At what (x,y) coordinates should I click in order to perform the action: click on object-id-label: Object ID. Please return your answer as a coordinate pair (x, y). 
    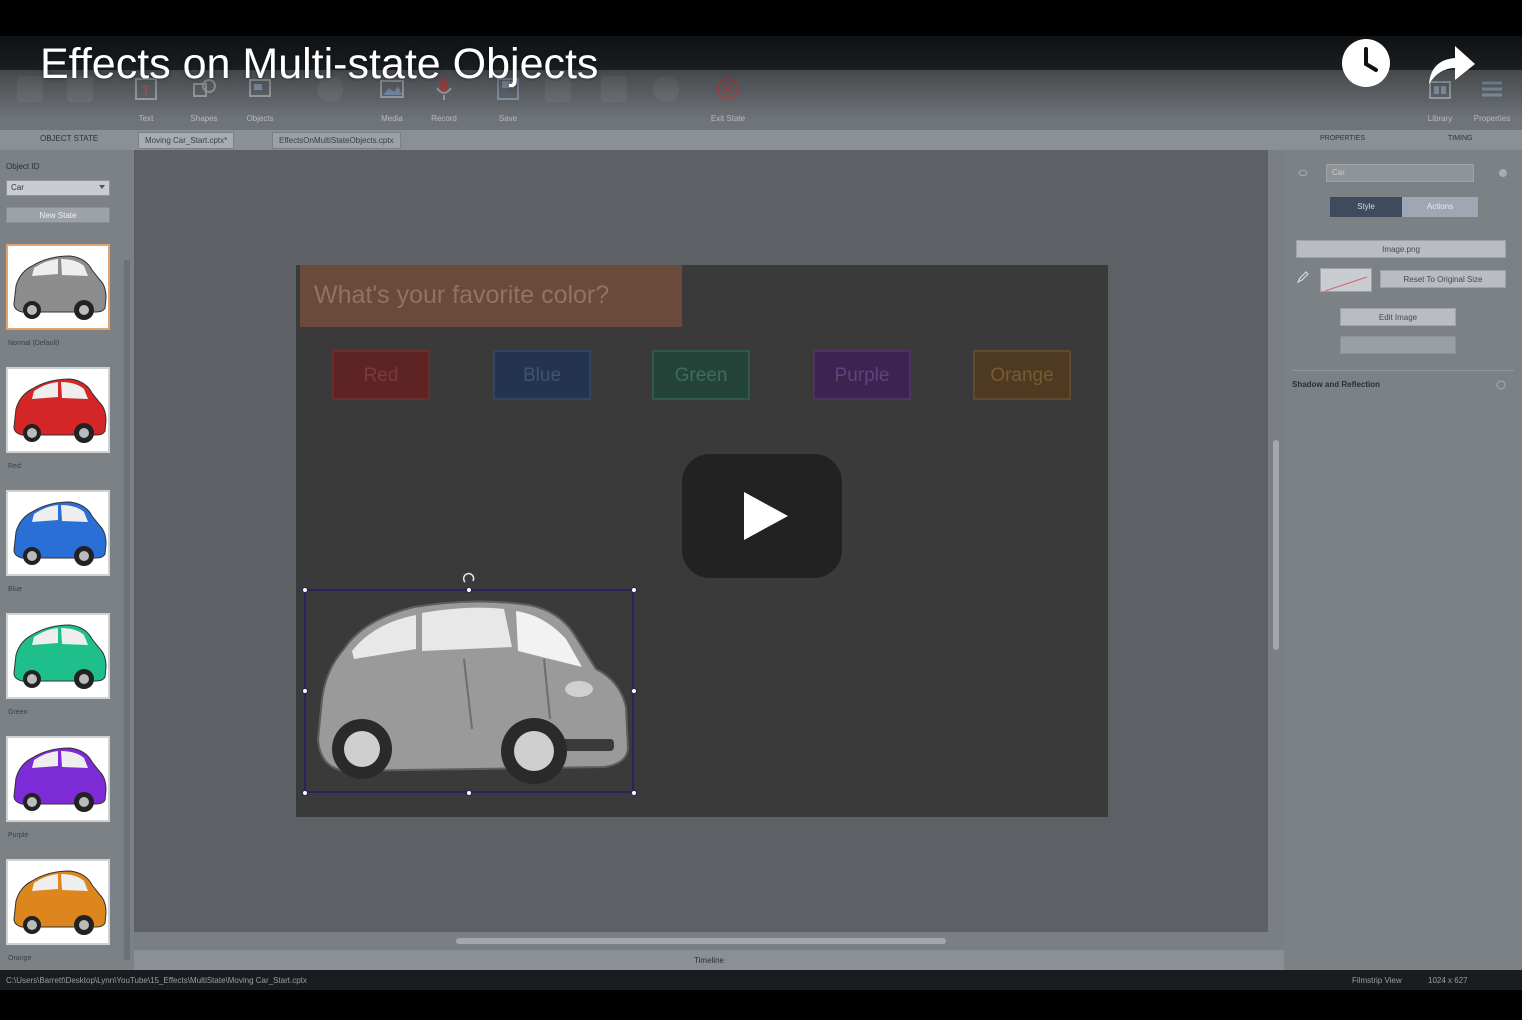
    Looking at the image, I should click on (23, 166).